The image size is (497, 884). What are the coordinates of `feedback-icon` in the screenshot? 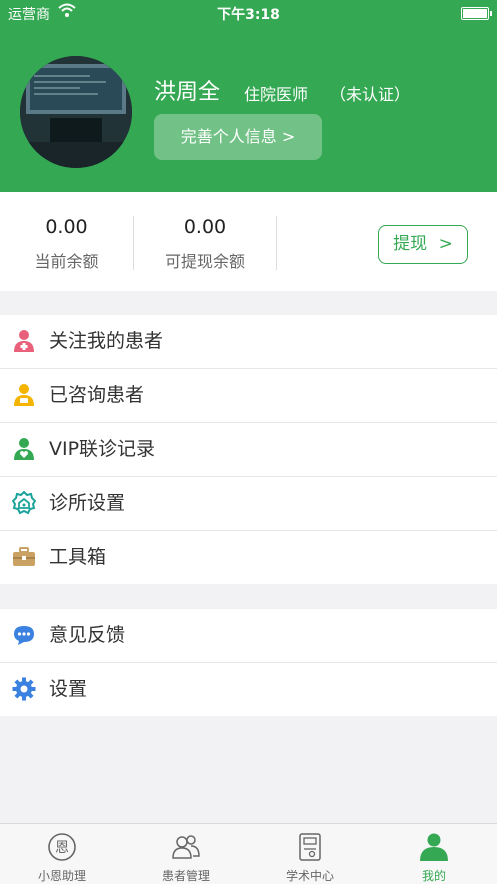 It's located at (24, 635).